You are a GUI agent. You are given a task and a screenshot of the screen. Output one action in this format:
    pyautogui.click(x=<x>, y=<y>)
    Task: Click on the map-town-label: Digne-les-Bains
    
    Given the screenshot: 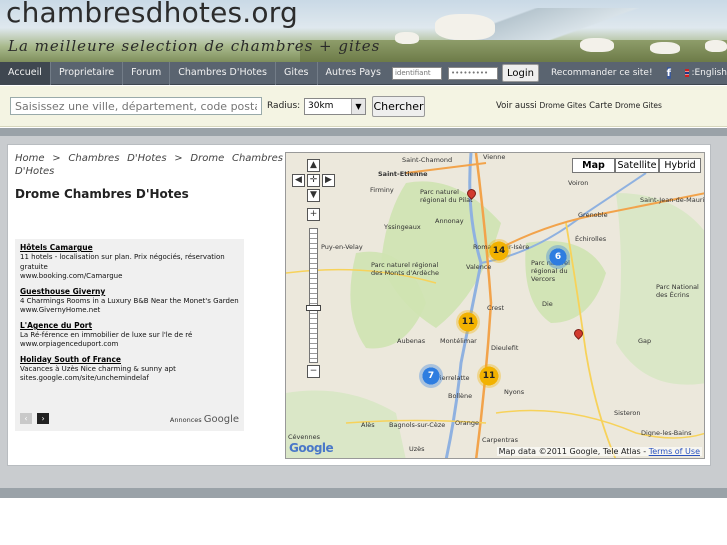 What is the action you would take?
    pyautogui.click(x=666, y=433)
    